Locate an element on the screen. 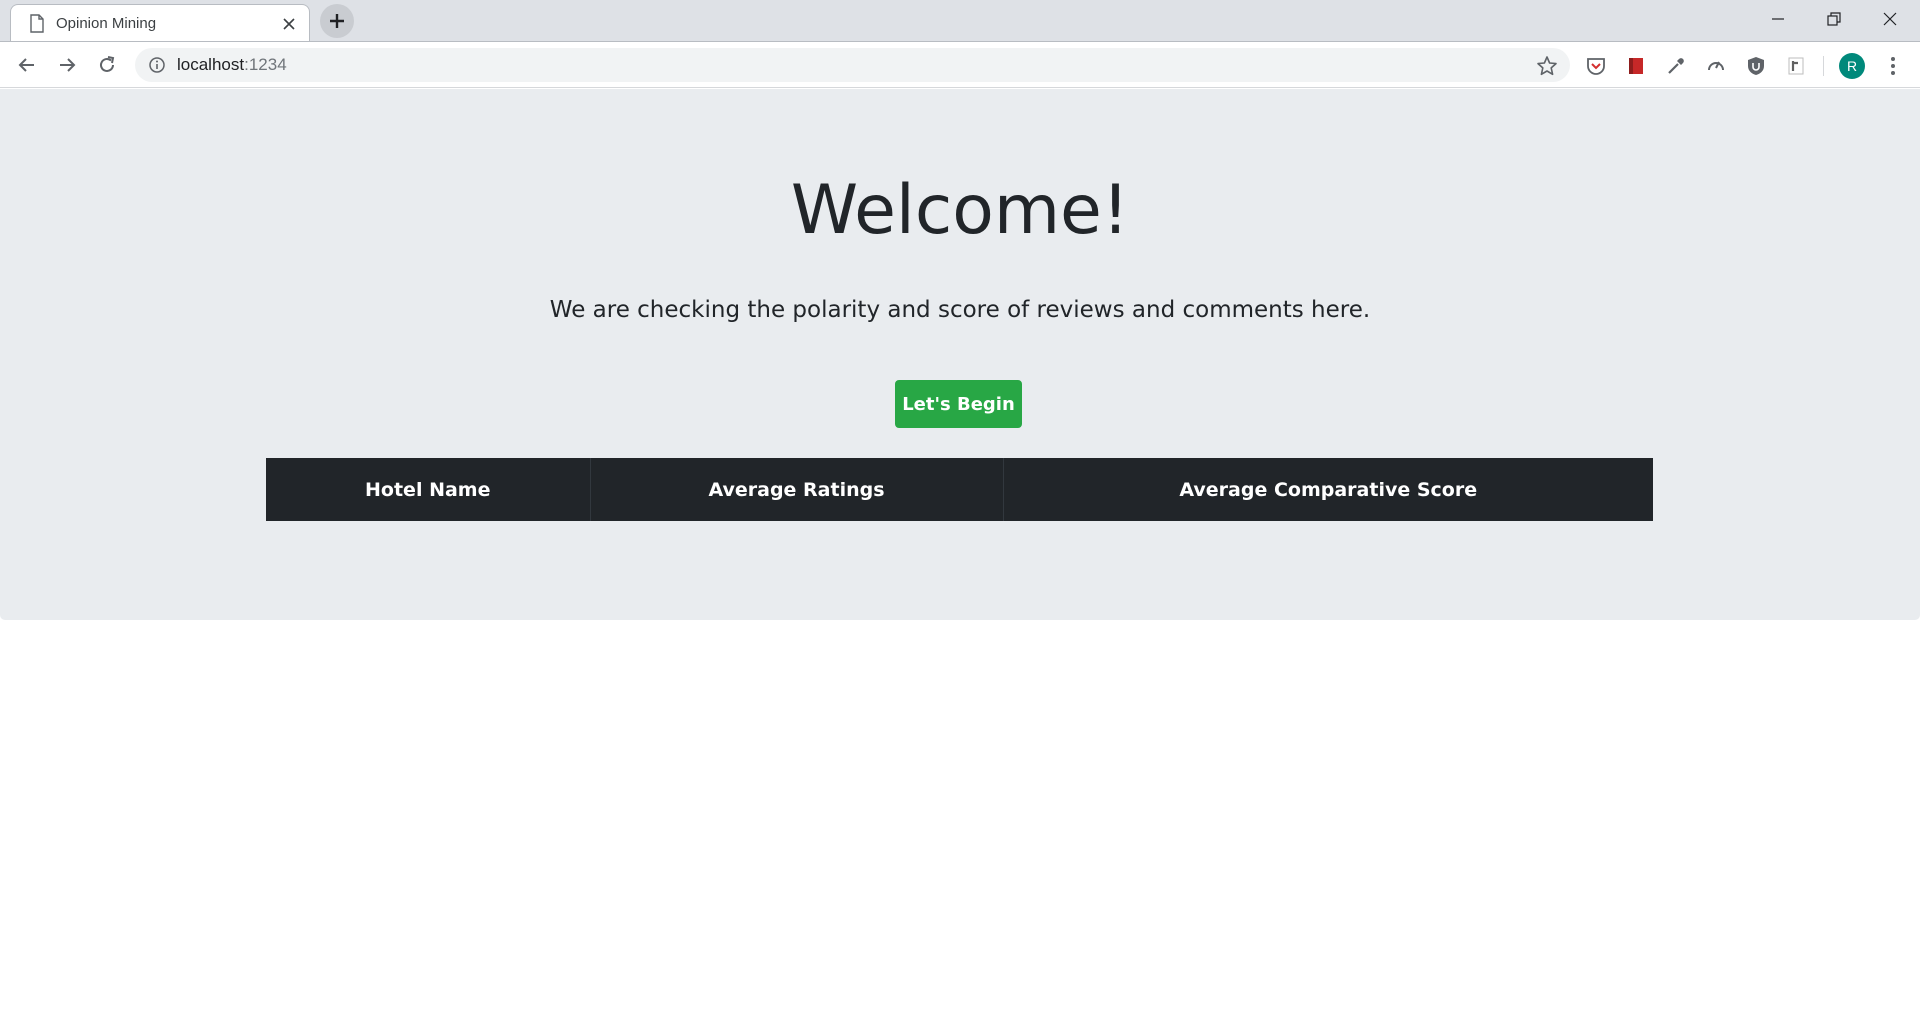  header-hotel-name: Hotel Name is located at coordinates (428, 489).